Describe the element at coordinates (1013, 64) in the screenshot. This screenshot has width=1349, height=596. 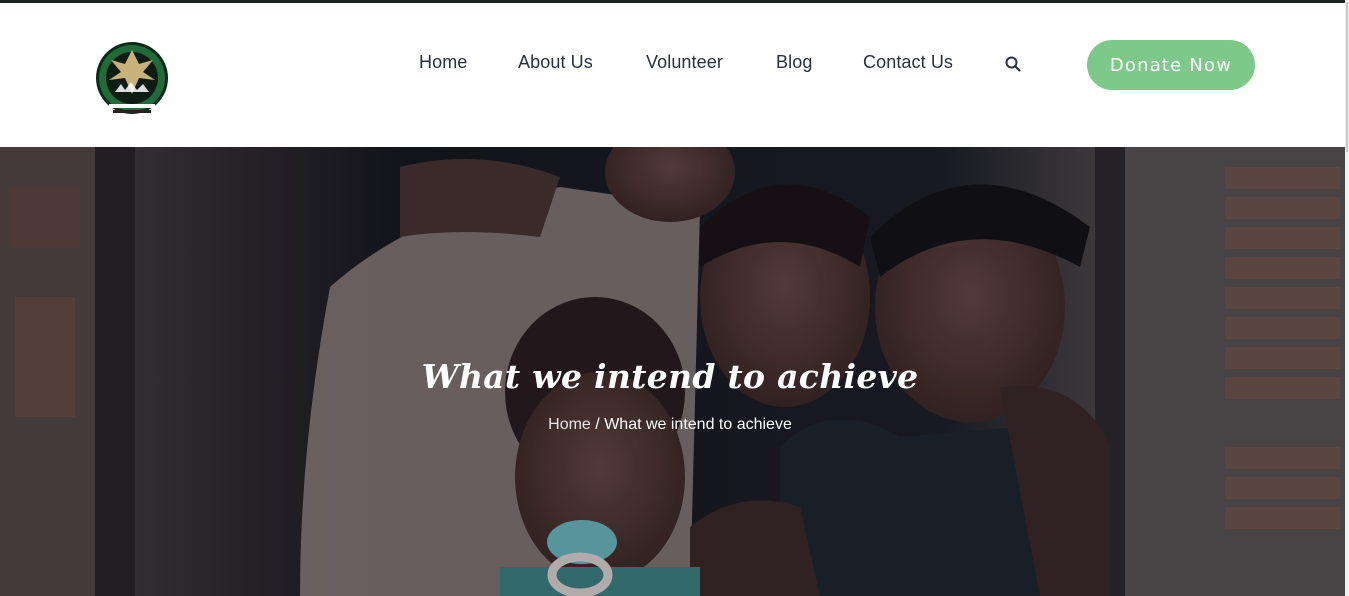
I see `search-icon` at that location.